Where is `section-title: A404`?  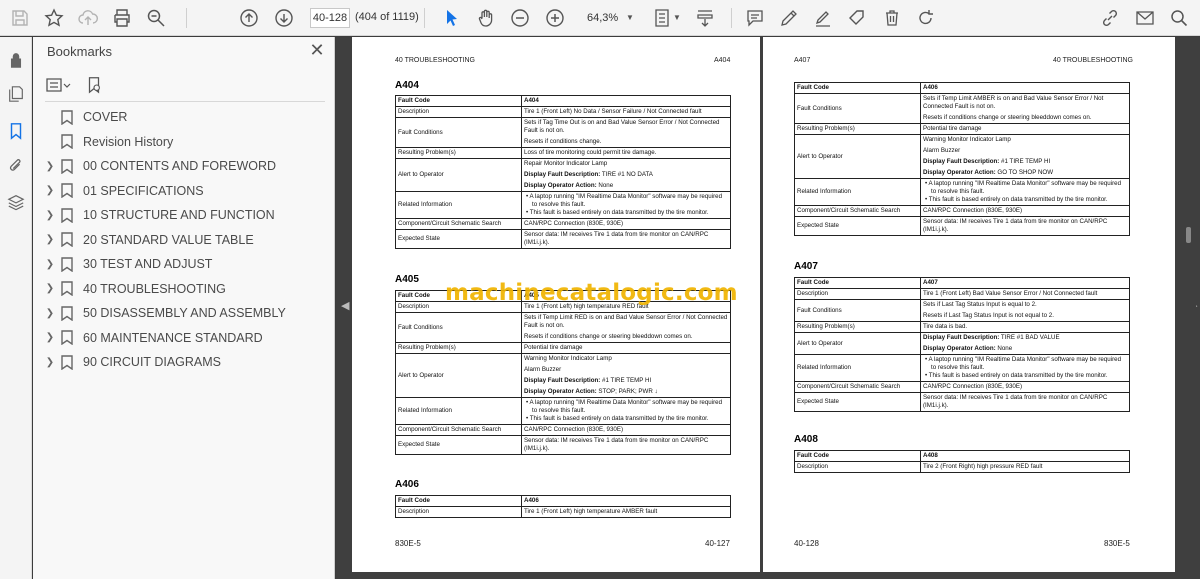 section-title: A404 is located at coordinates (407, 85).